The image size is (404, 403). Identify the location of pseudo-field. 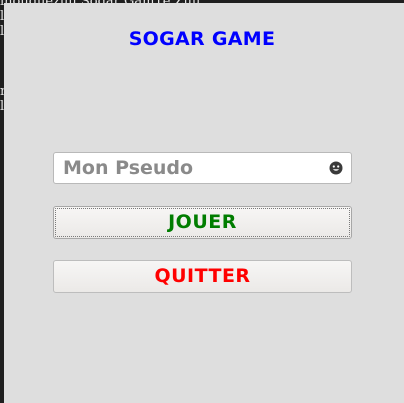
(202, 168).